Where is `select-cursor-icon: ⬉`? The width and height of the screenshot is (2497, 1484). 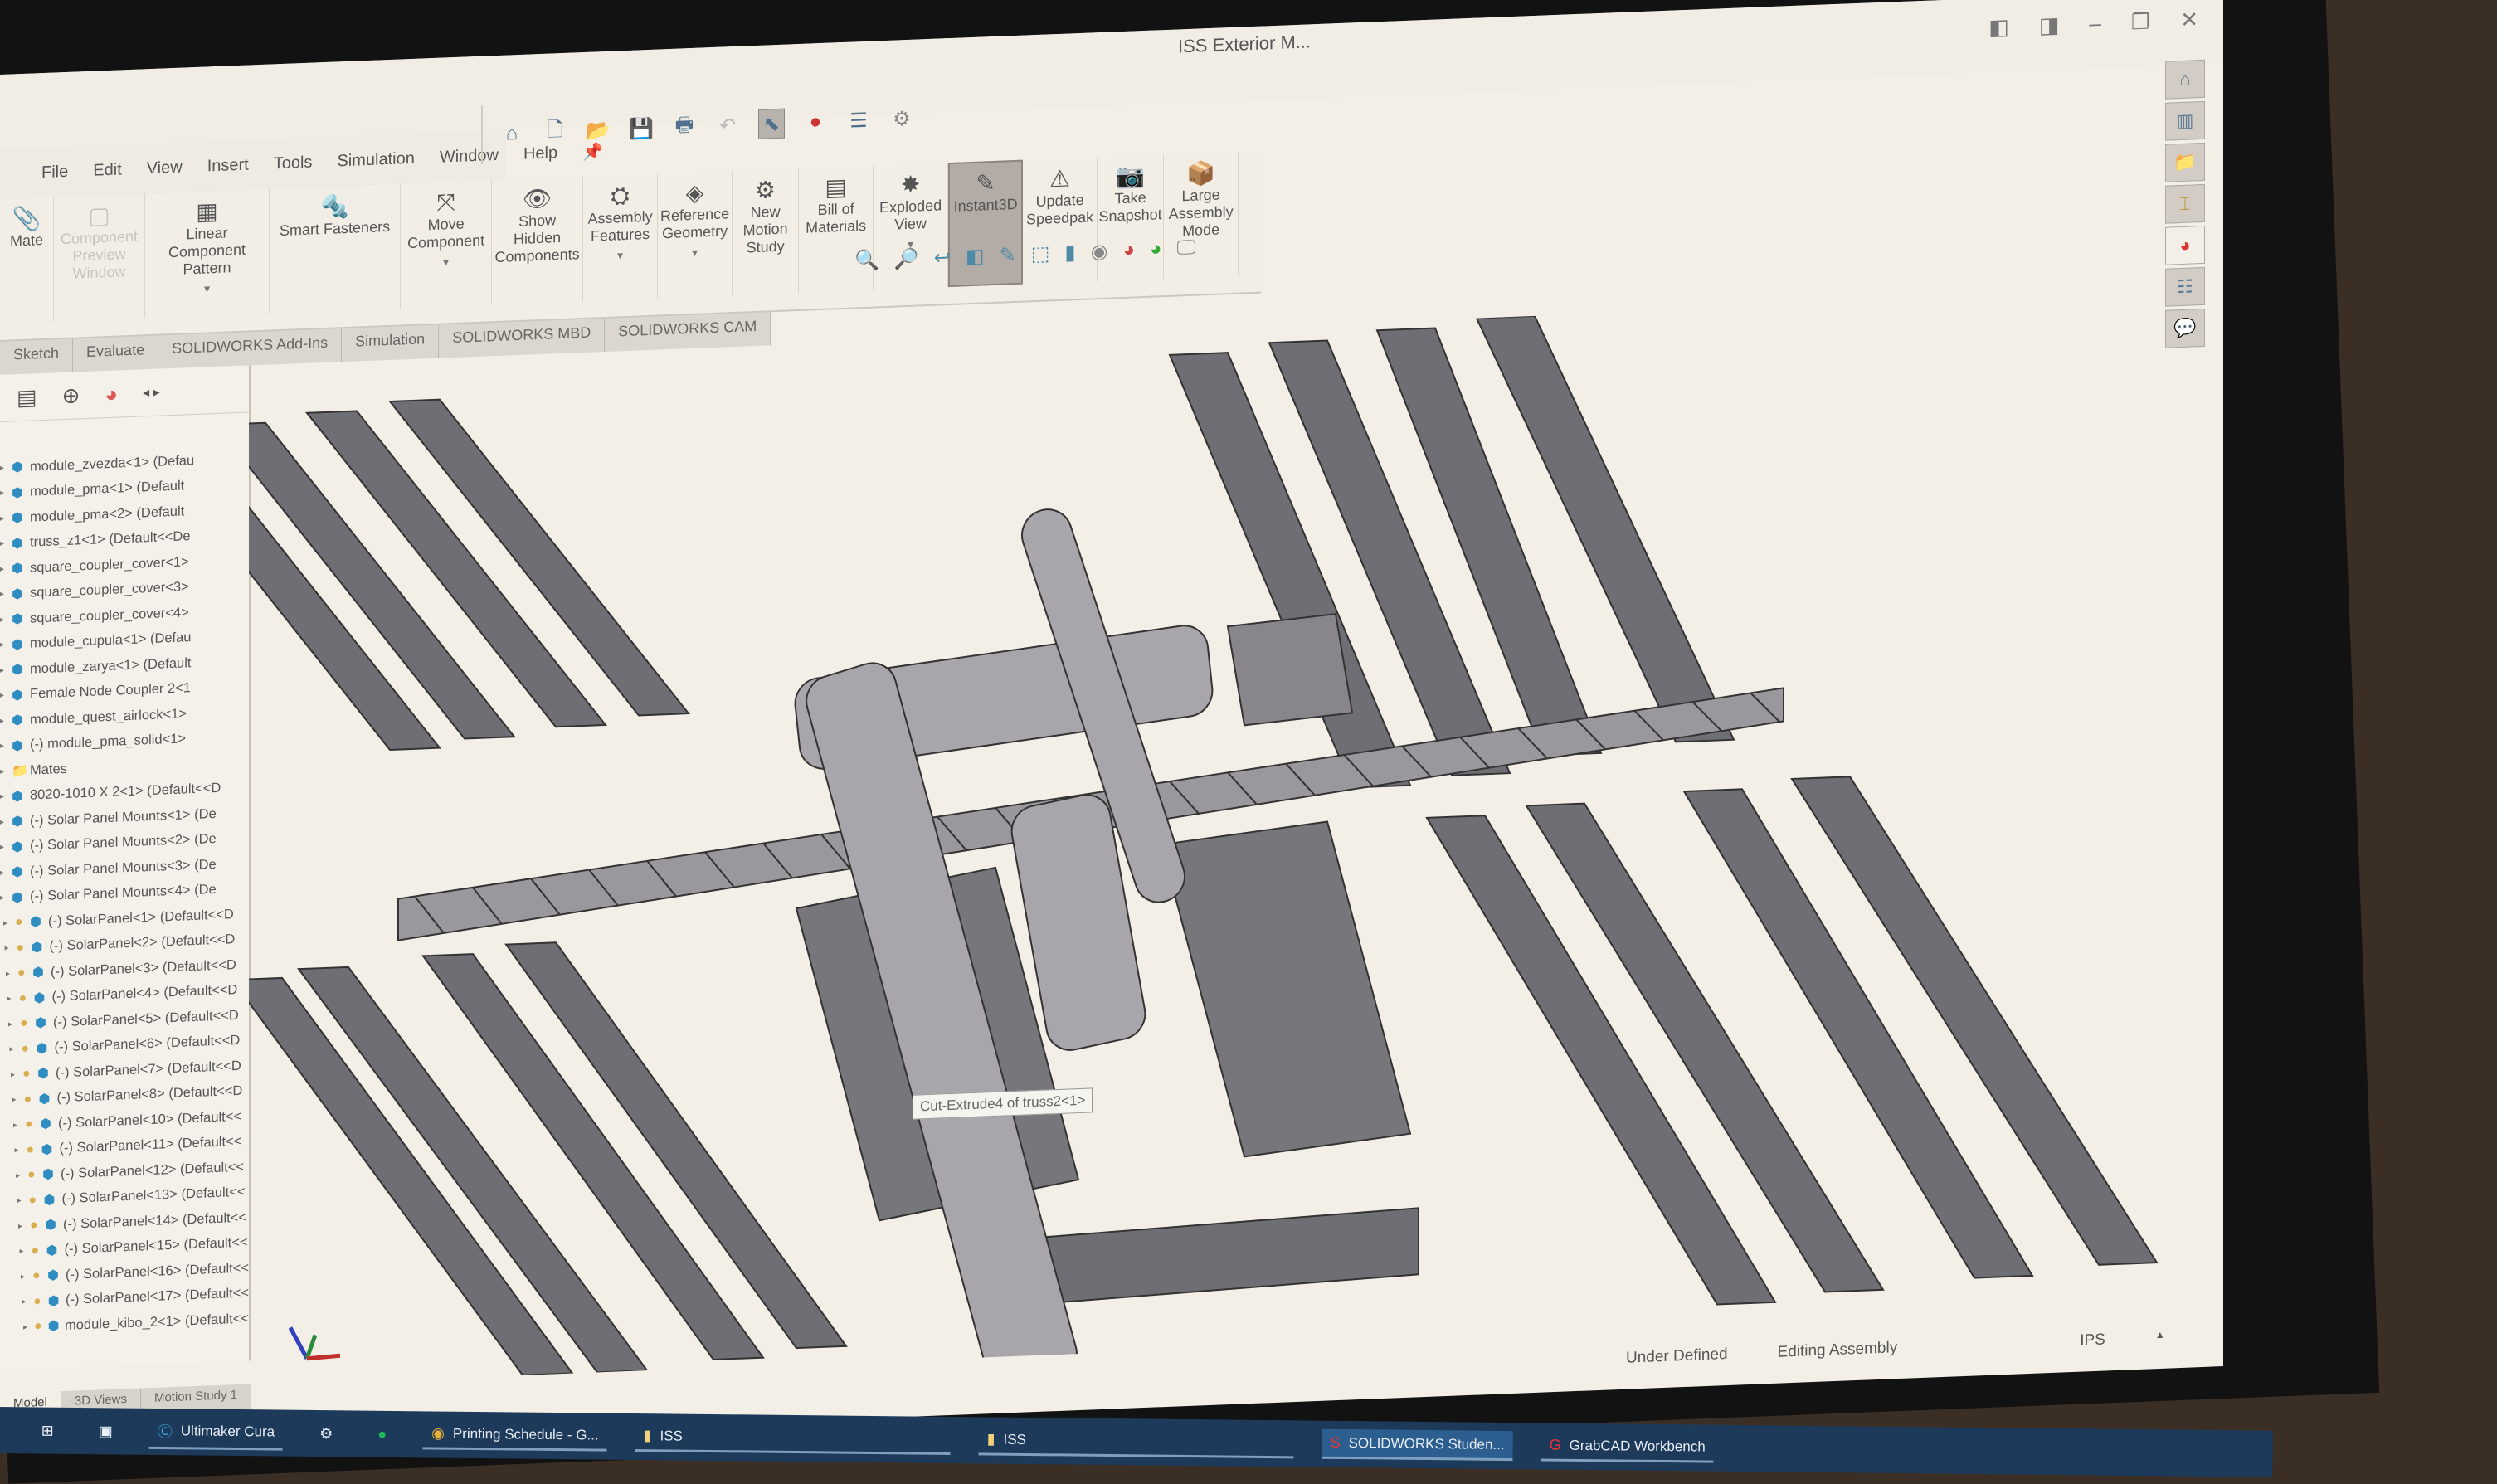
select-cursor-icon: ⬉ is located at coordinates (771, 124).